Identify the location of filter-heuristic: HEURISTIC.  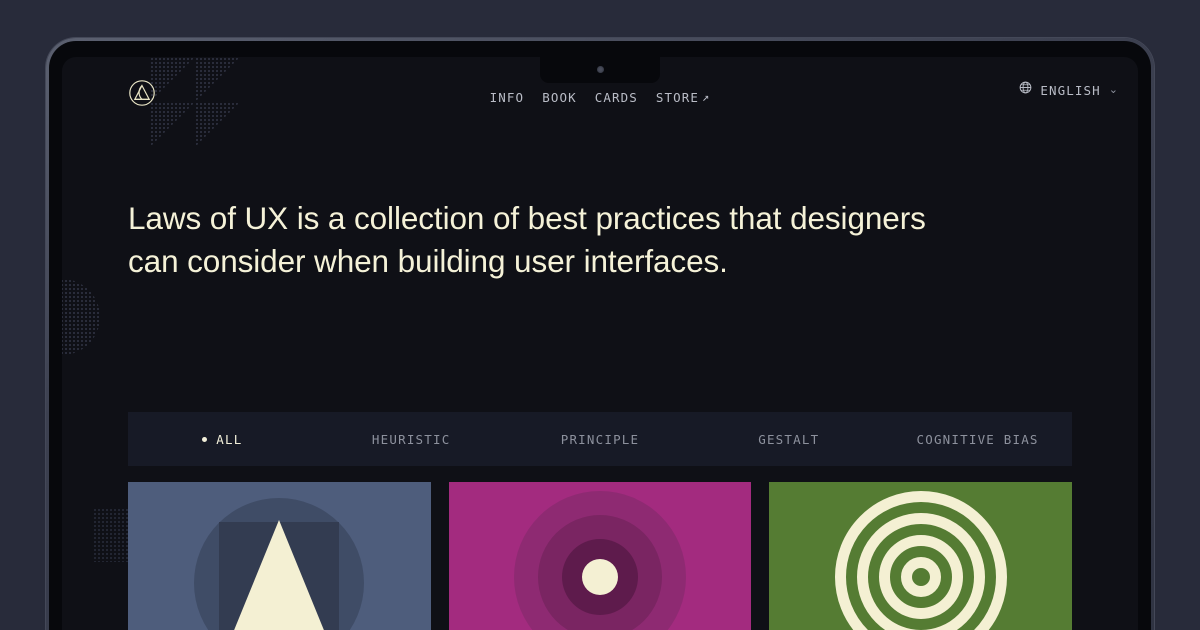
(411, 439).